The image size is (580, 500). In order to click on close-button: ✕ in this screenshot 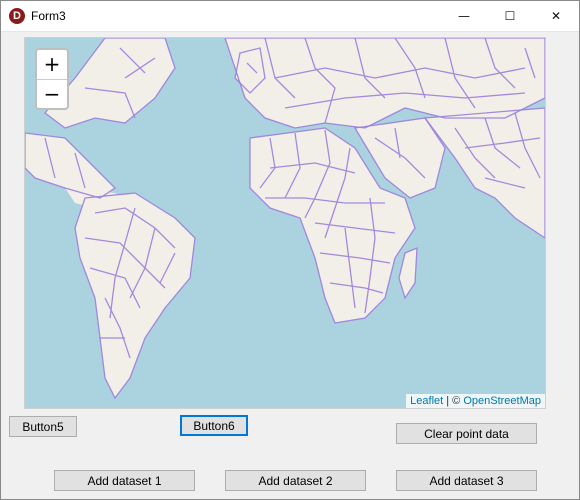, I will do `click(556, 16)`.